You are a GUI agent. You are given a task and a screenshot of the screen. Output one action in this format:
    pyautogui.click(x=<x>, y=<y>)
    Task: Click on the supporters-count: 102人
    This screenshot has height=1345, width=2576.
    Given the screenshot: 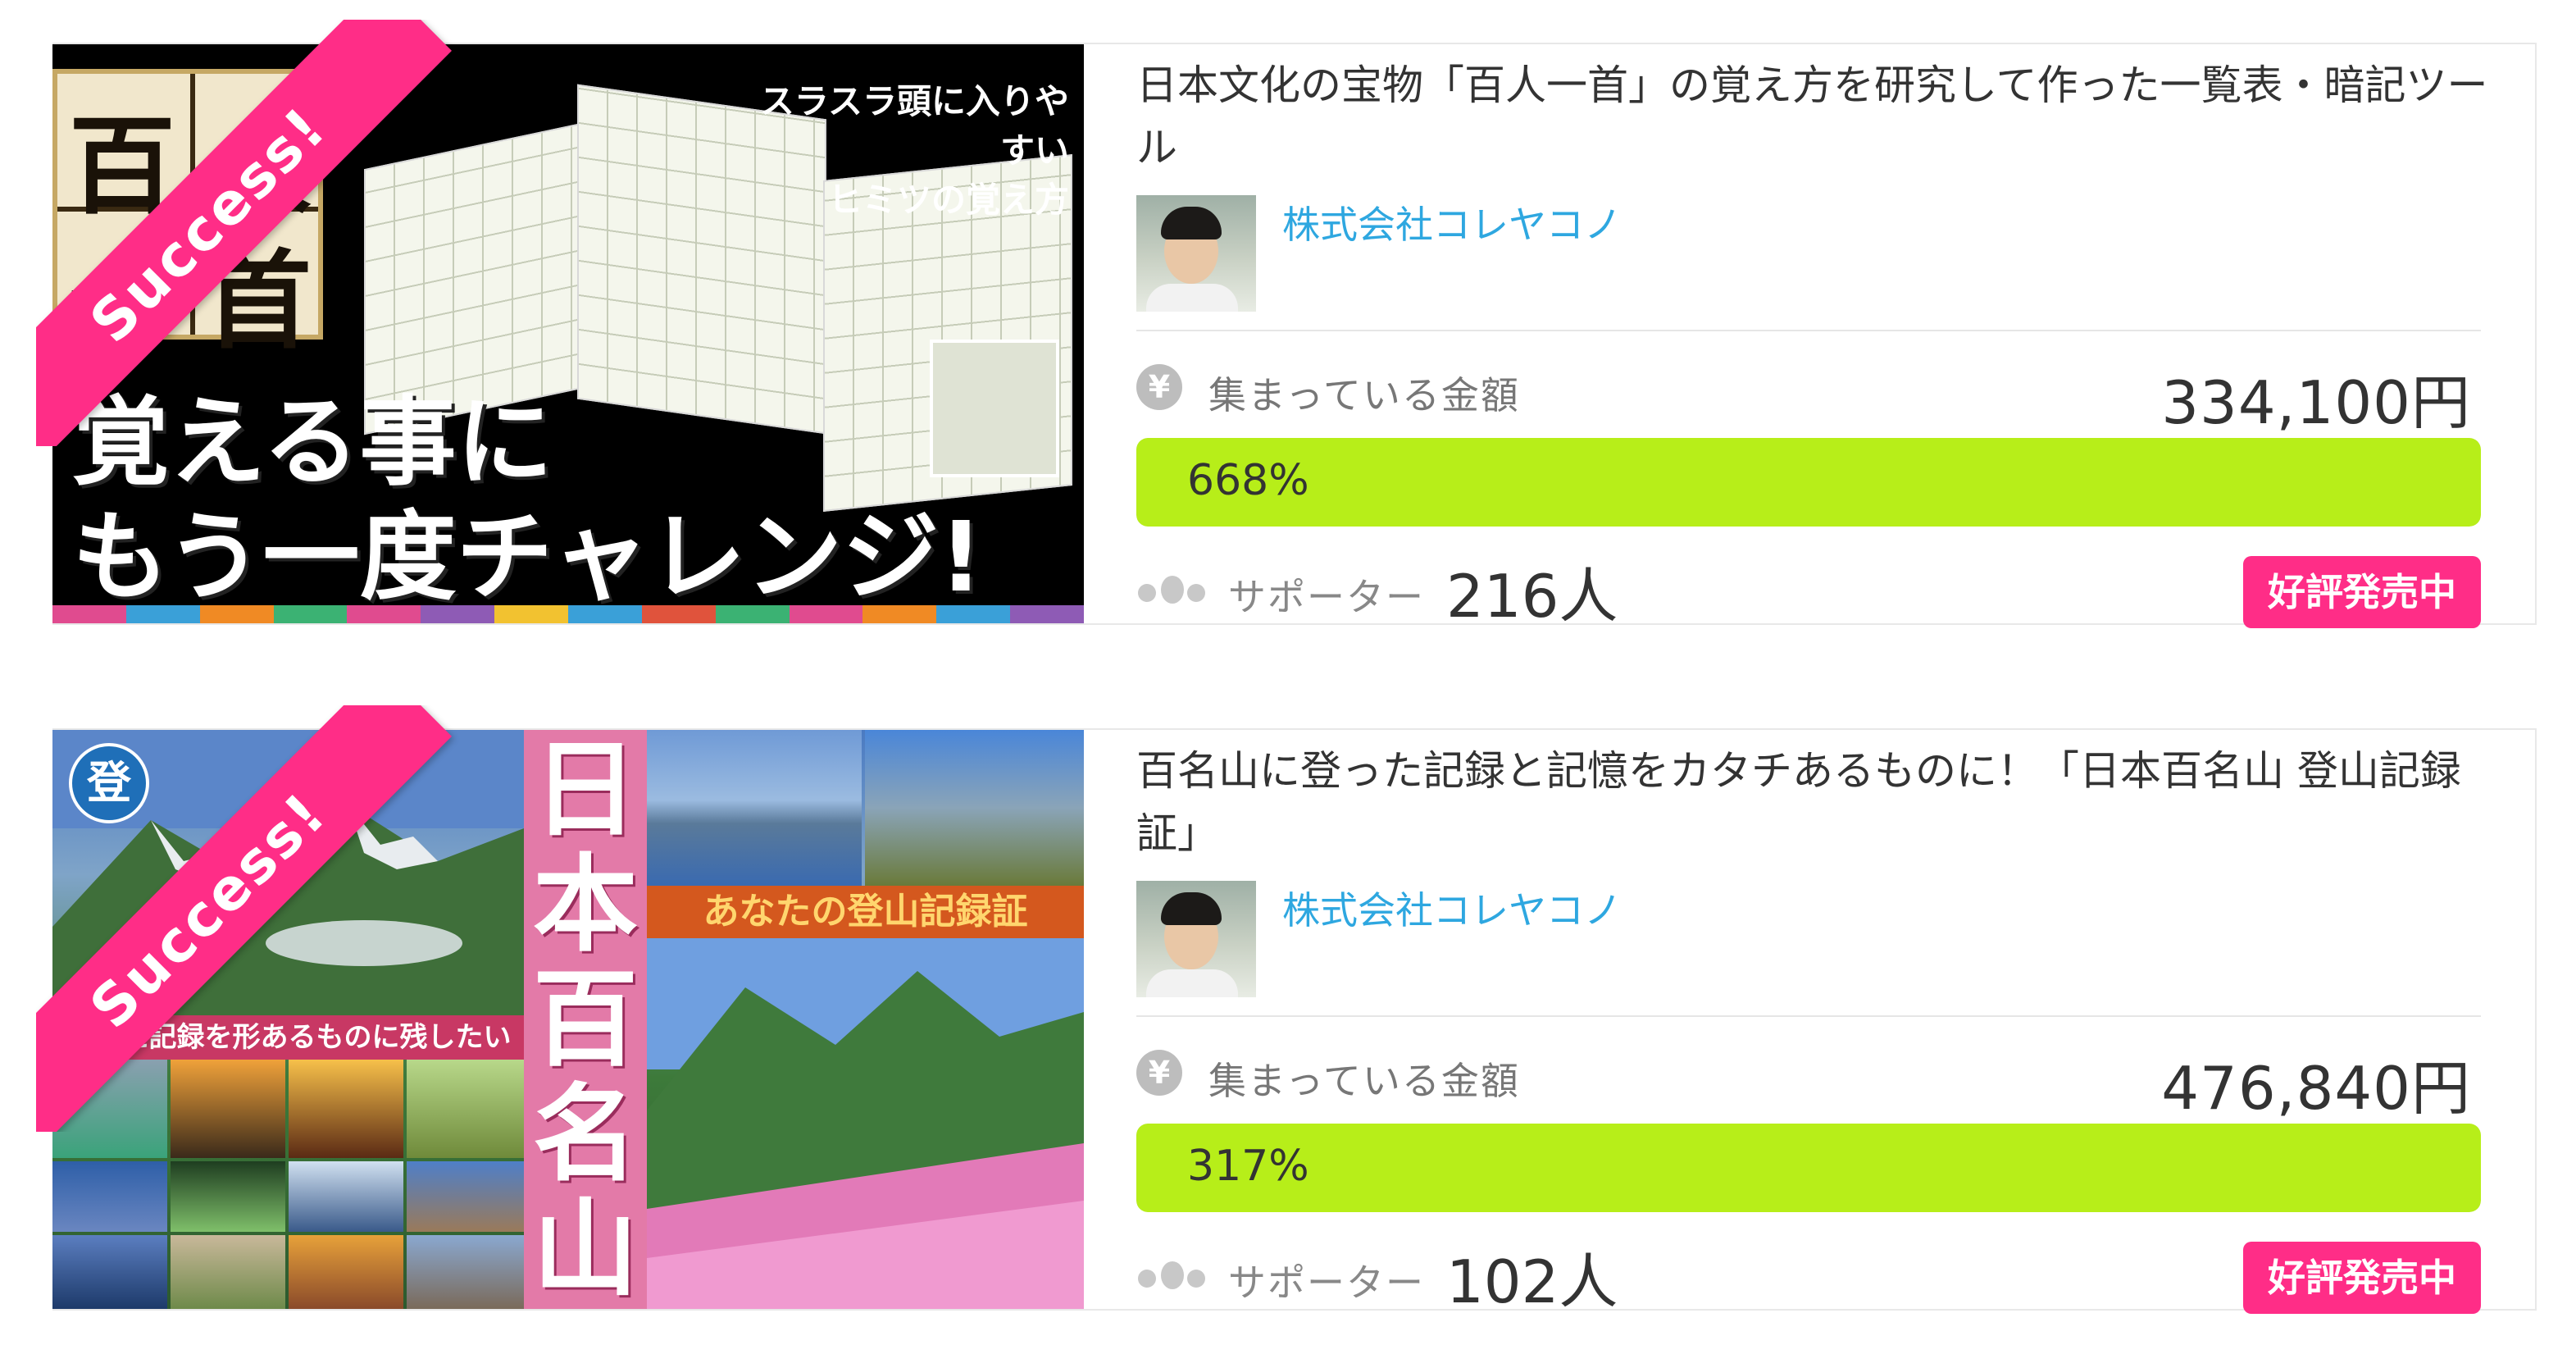 What is the action you would take?
    pyautogui.click(x=1532, y=1281)
    